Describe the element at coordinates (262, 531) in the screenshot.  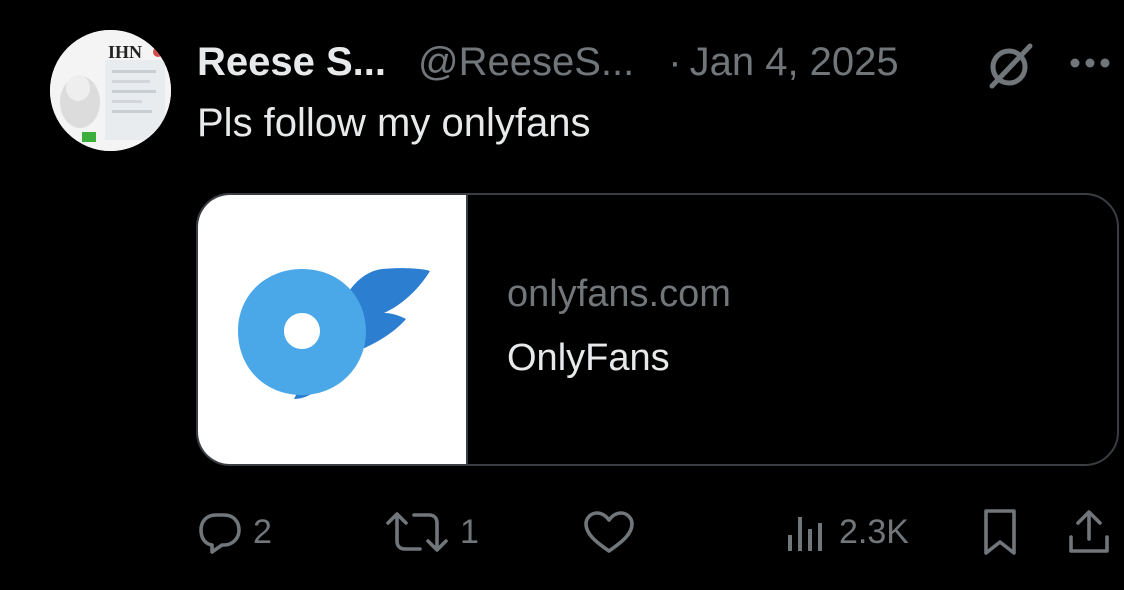
I see `reply-count: 2` at that location.